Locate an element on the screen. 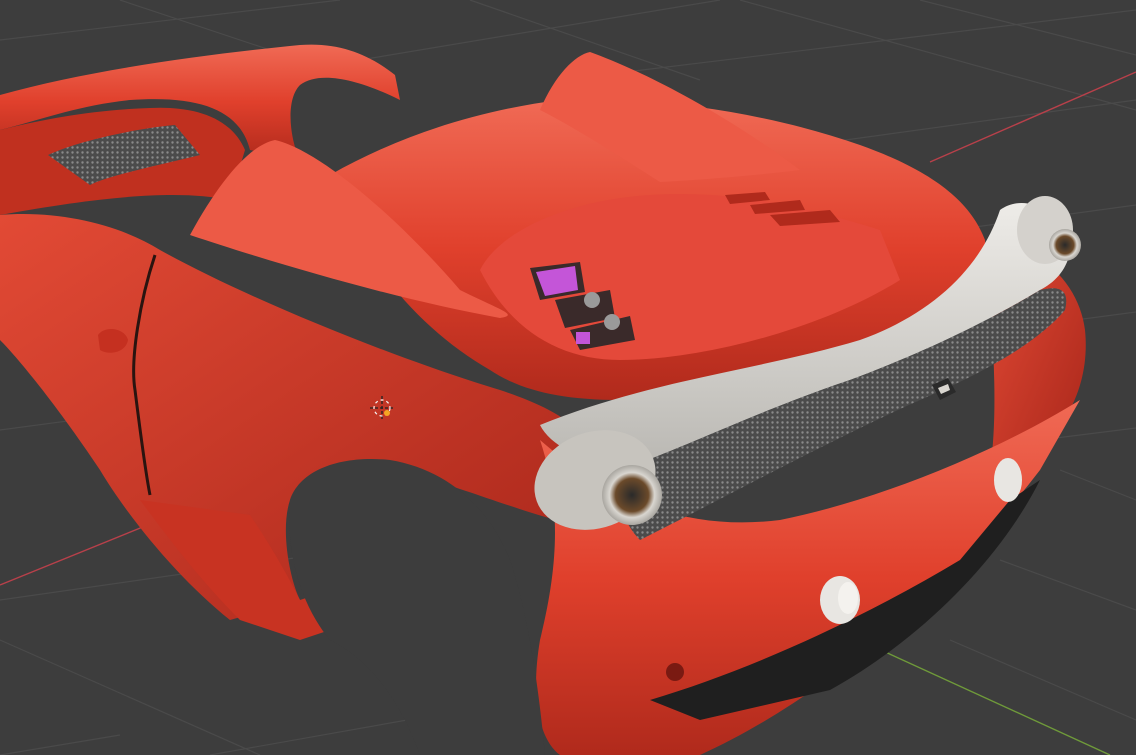 Image resolution: width=1136 pixels, height=755 pixels. exhaust-tip-center is located at coordinates (840, 600).